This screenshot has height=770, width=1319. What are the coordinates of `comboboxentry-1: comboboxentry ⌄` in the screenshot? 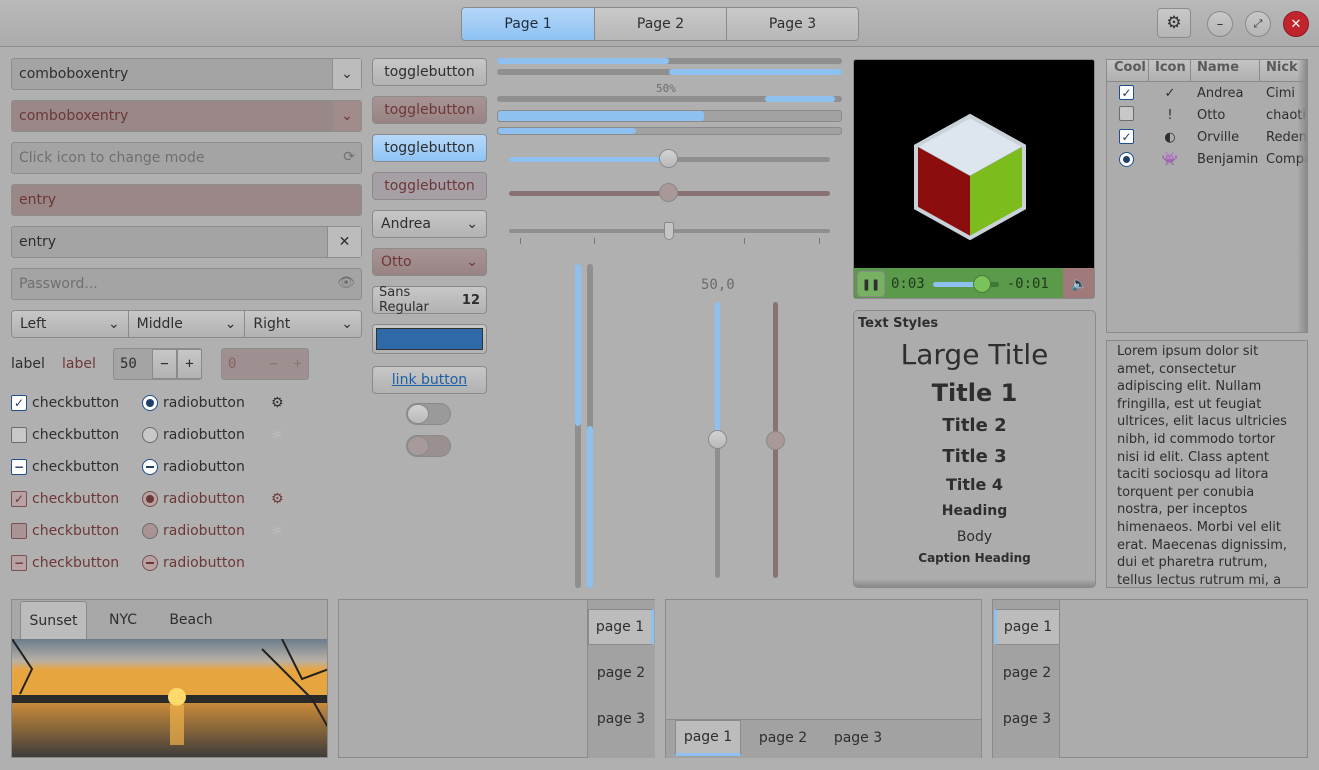 It's located at (186, 74).